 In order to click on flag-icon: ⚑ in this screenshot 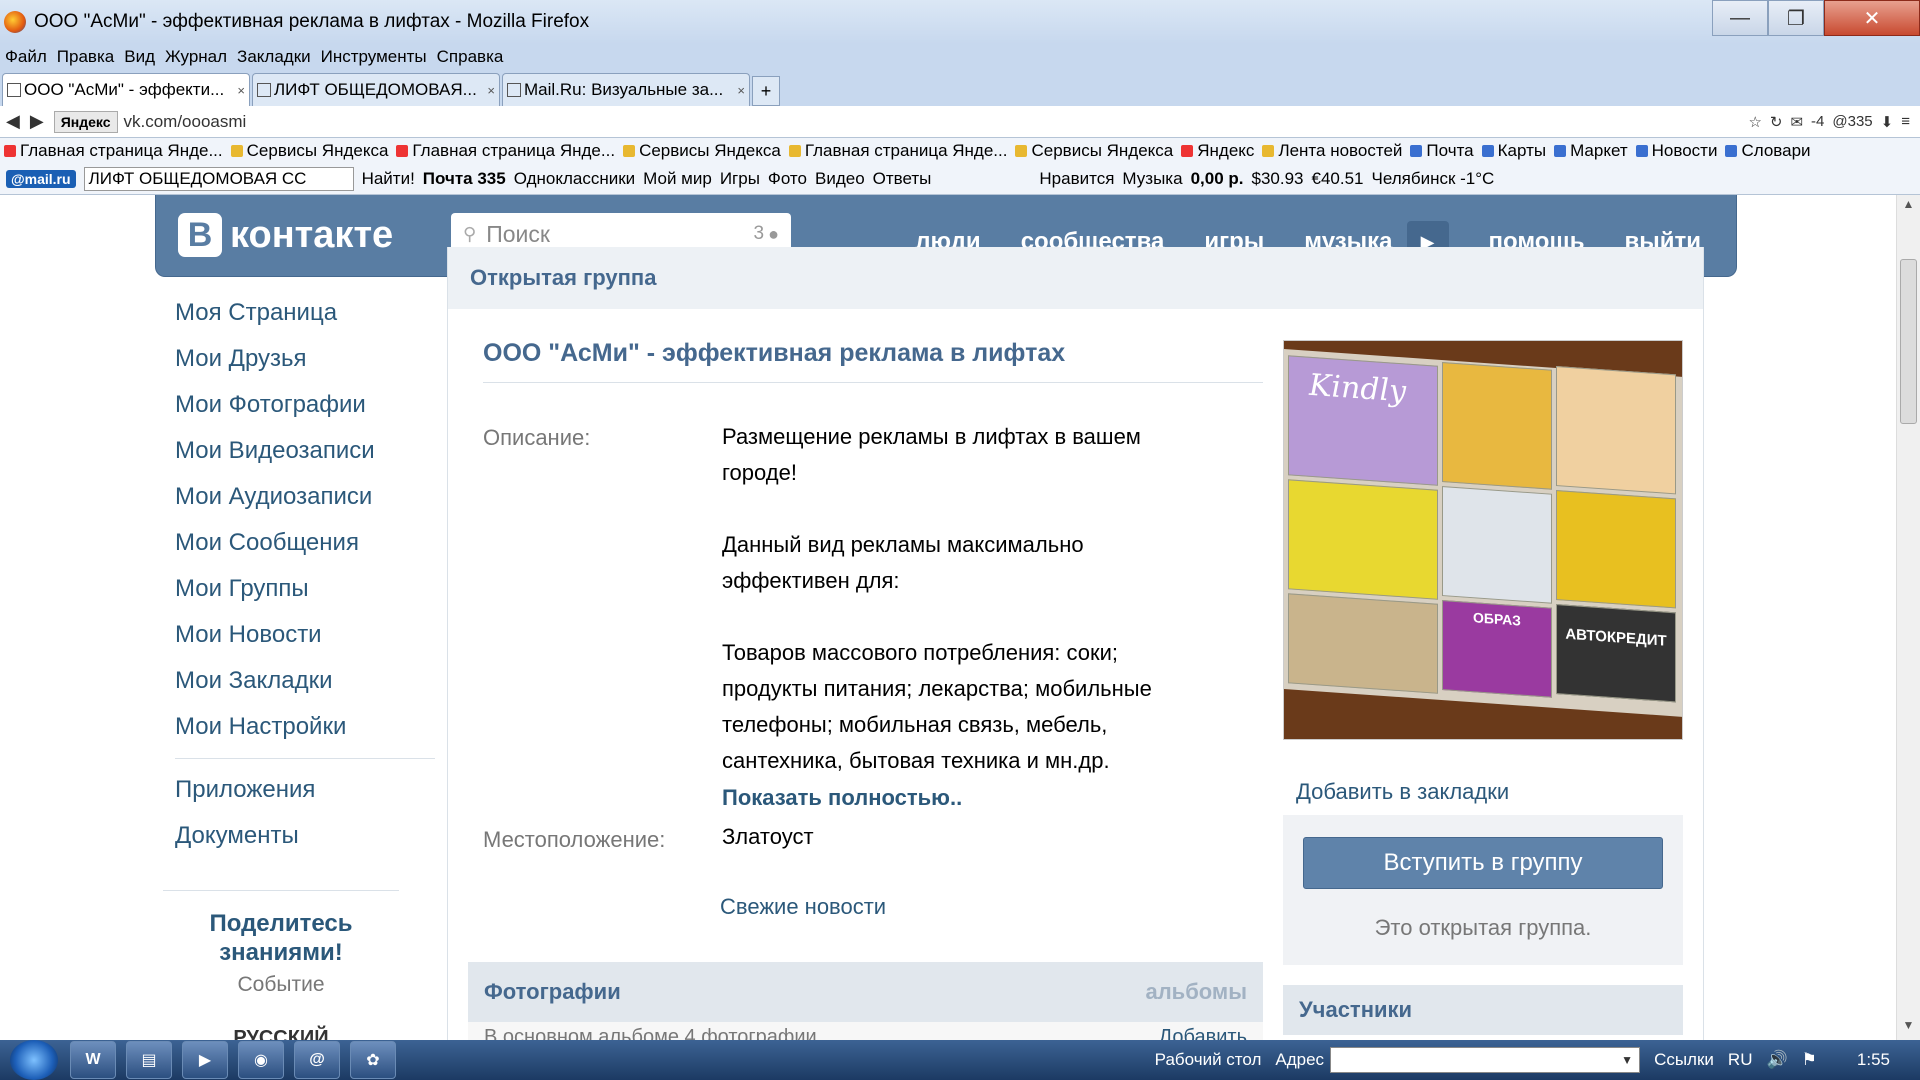, I will do `click(1809, 1060)`.